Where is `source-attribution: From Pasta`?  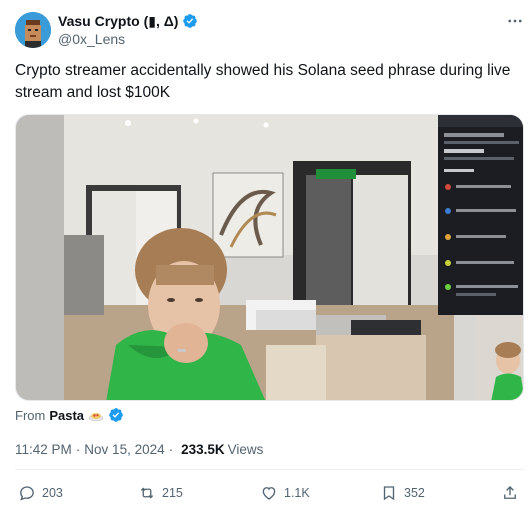
source-attribution: From Pasta is located at coordinates (69, 415).